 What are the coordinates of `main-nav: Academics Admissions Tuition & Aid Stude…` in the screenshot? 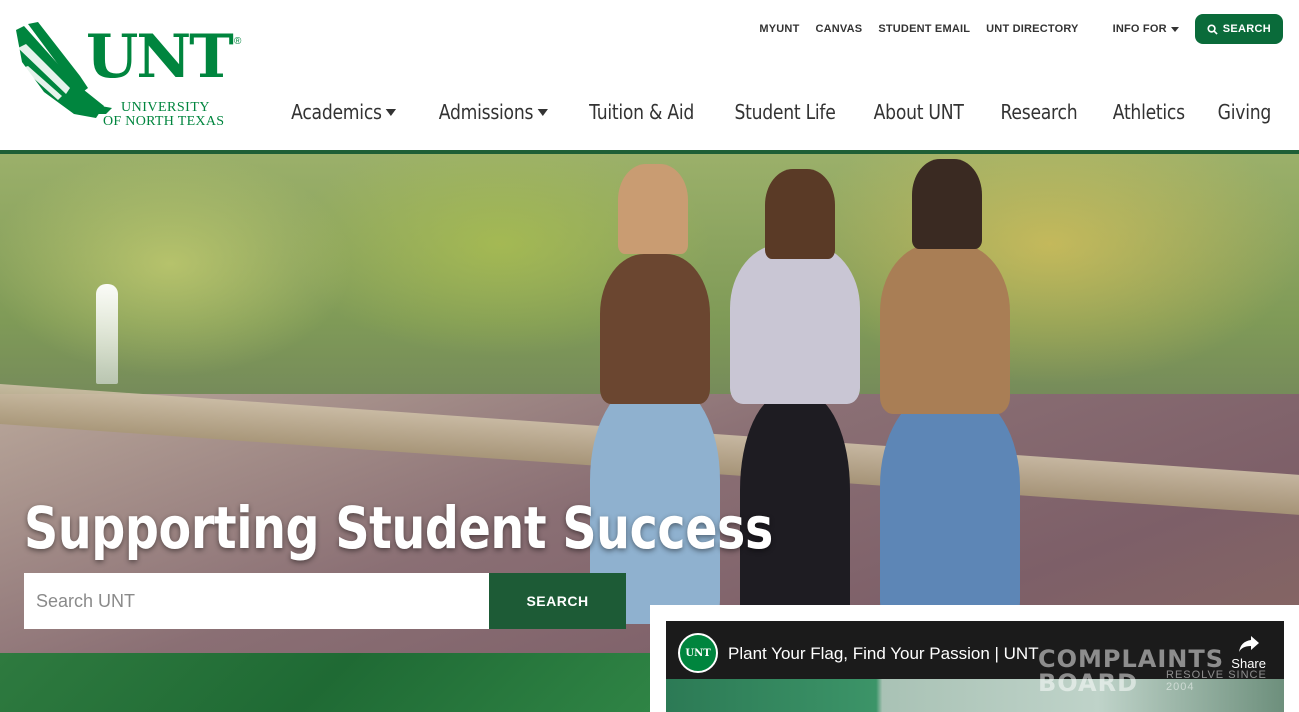 It's located at (761, 112).